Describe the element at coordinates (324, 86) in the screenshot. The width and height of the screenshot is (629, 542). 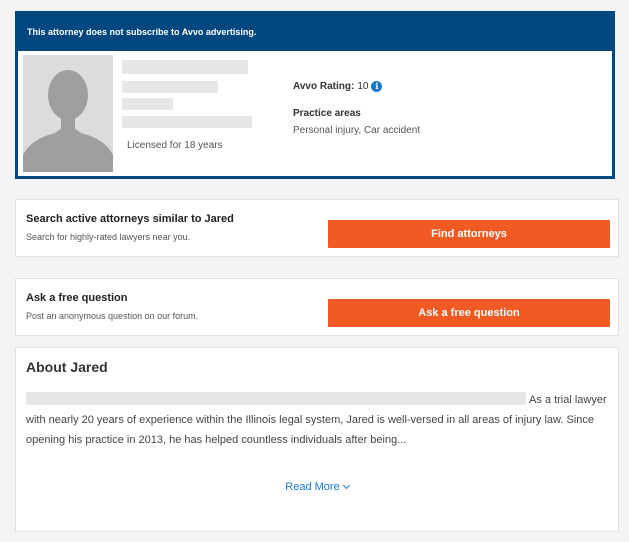
I see `rating-label: Avvo Rating:` at that location.